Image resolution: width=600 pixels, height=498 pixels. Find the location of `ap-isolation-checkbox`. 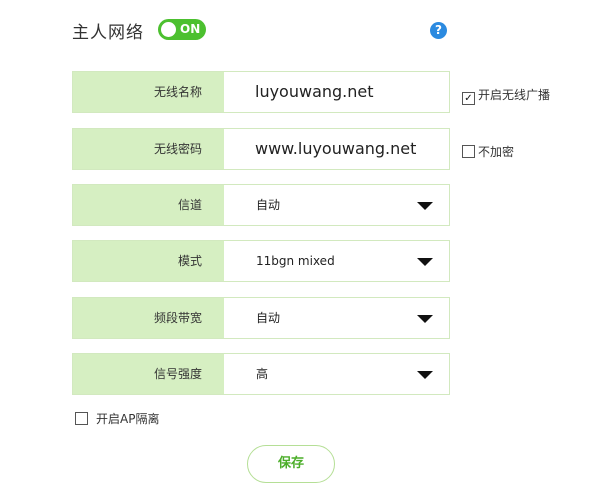

ap-isolation-checkbox is located at coordinates (81, 418).